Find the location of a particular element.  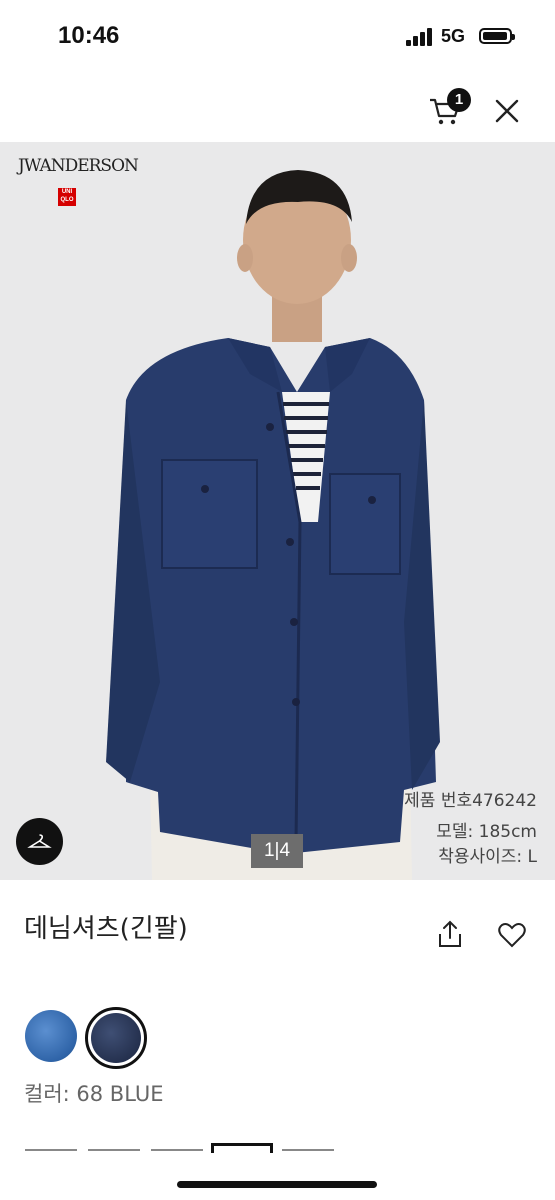

size-fit-button is located at coordinates (39, 841).